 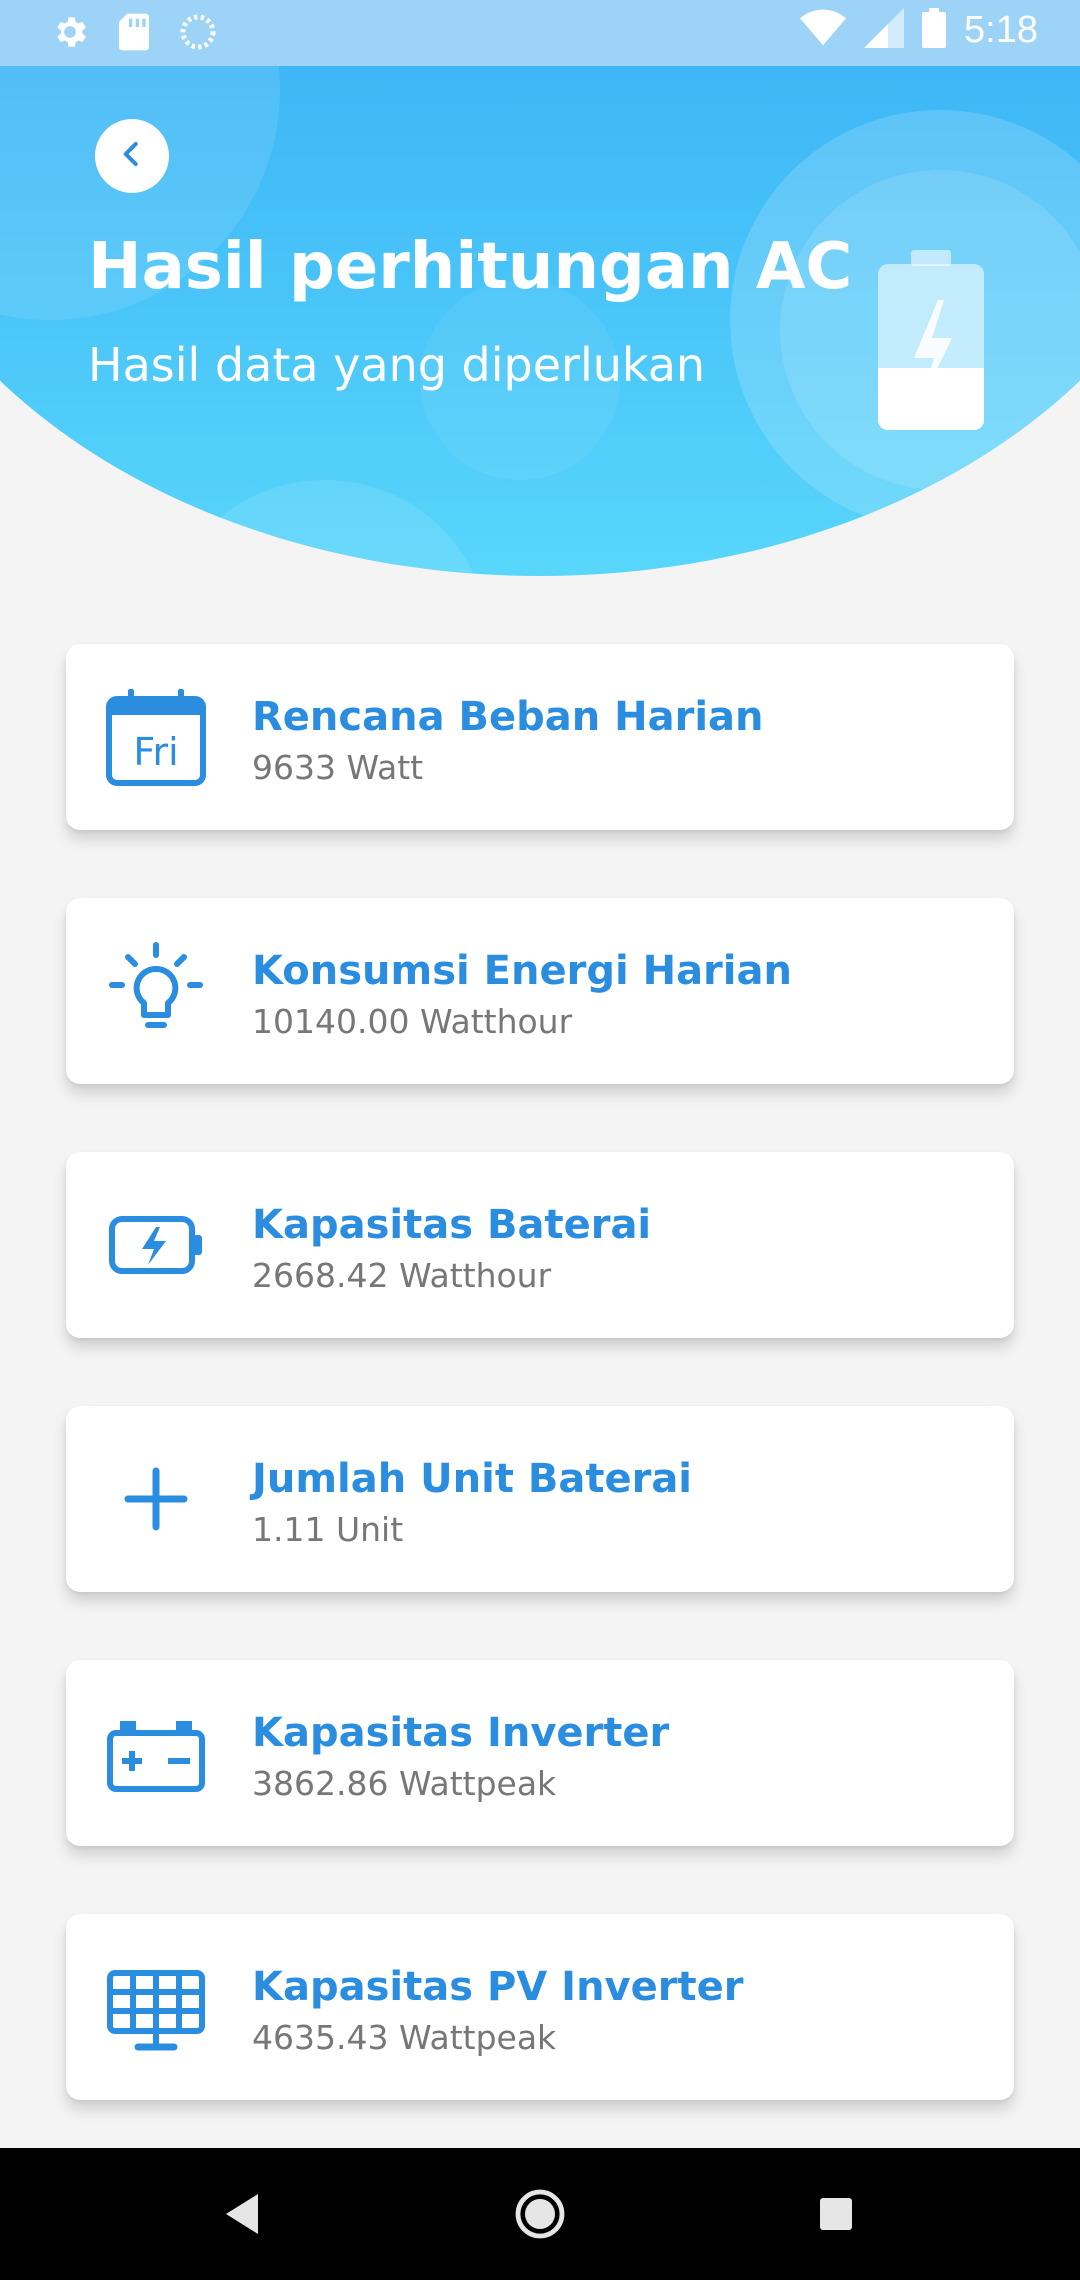 I want to click on card-kapasitas-baterai: Kapasitas Baterai 2668.42 Watthour, so click(x=540, y=1245).